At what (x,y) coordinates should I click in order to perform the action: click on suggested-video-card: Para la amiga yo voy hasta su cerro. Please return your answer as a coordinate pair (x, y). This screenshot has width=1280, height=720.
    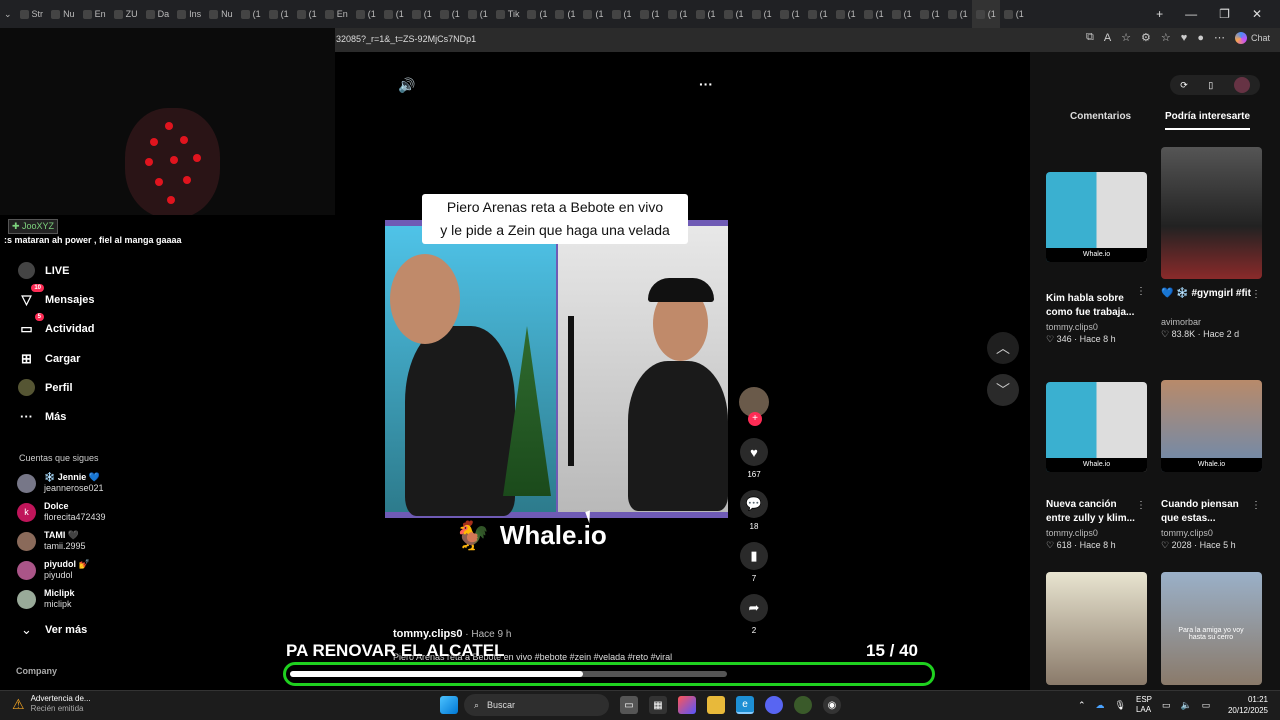
    Looking at the image, I should click on (1212, 628).